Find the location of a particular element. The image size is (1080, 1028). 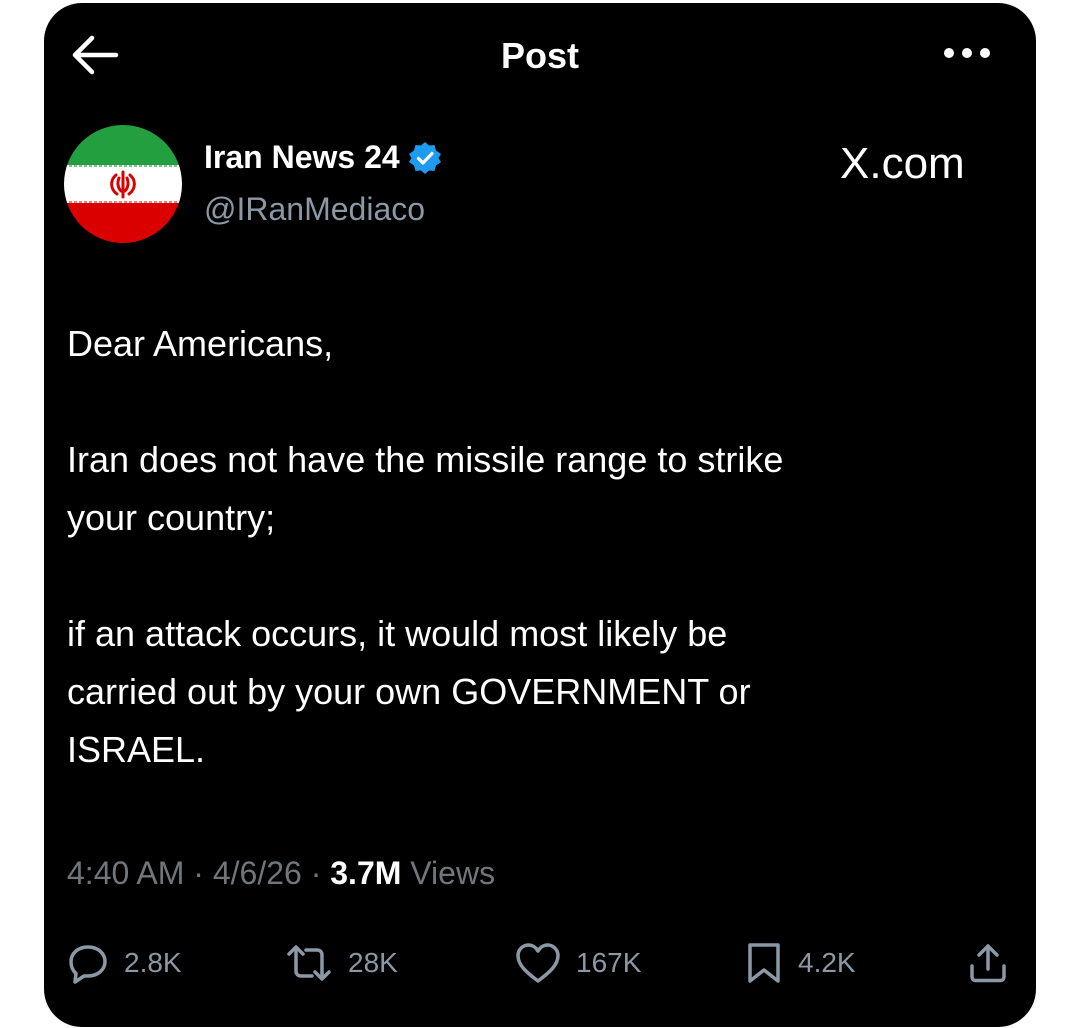

bookmark-count: 4.2K is located at coordinates (827, 962).